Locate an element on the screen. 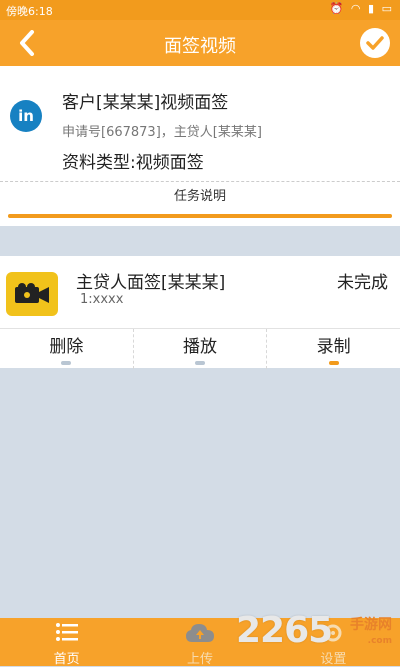 This screenshot has height=667, width=400. wifi-icon: ◠ is located at coordinates (356, 8).